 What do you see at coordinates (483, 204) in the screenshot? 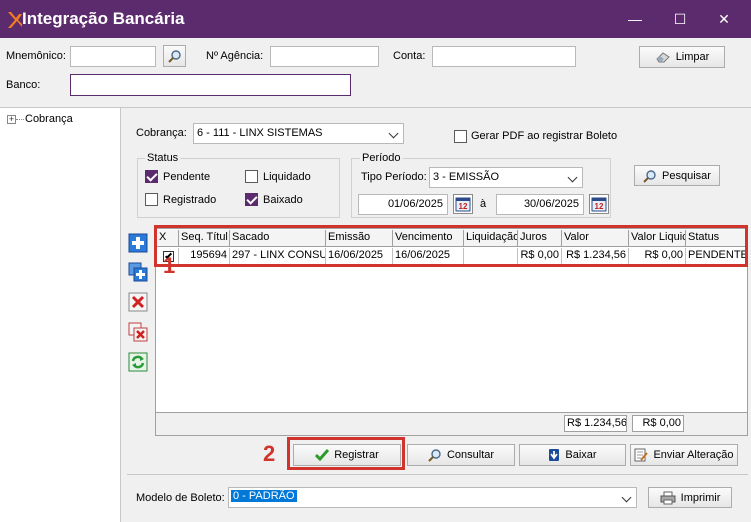
I see `period-separator: à` at bounding box center [483, 204].